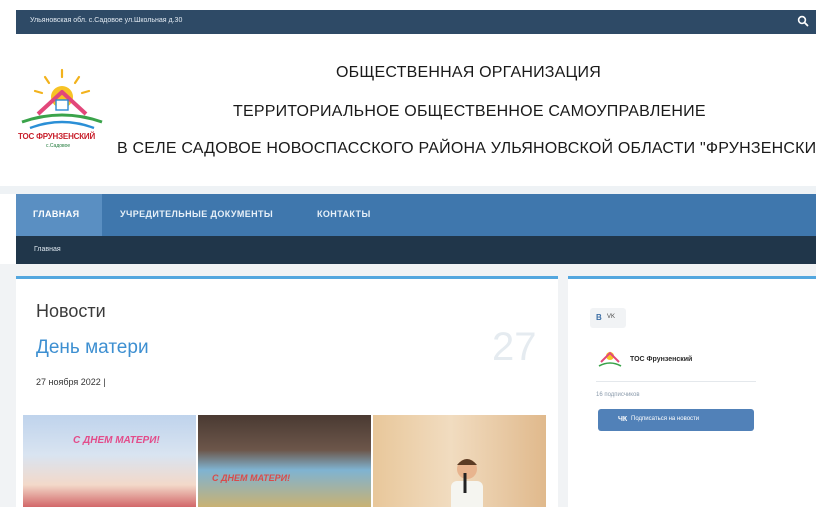  I want to click on vk-tab: В VK, so click(608, 318).